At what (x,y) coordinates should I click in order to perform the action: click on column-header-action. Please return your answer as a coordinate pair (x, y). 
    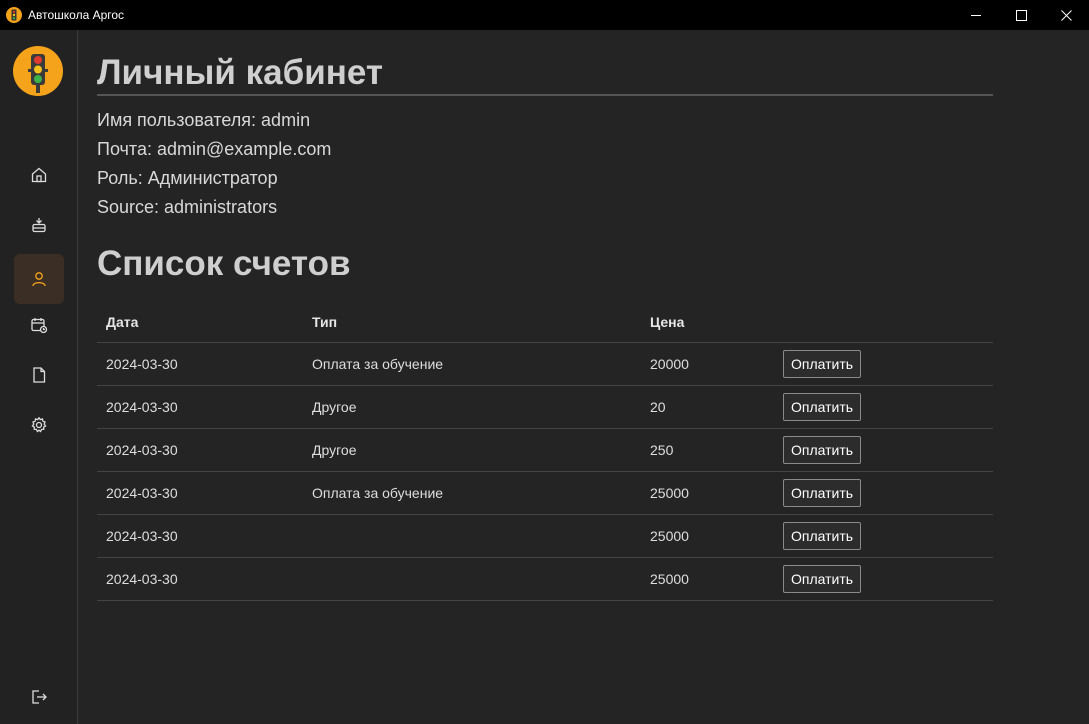
    Looking at the image, I should click on (883, 322).